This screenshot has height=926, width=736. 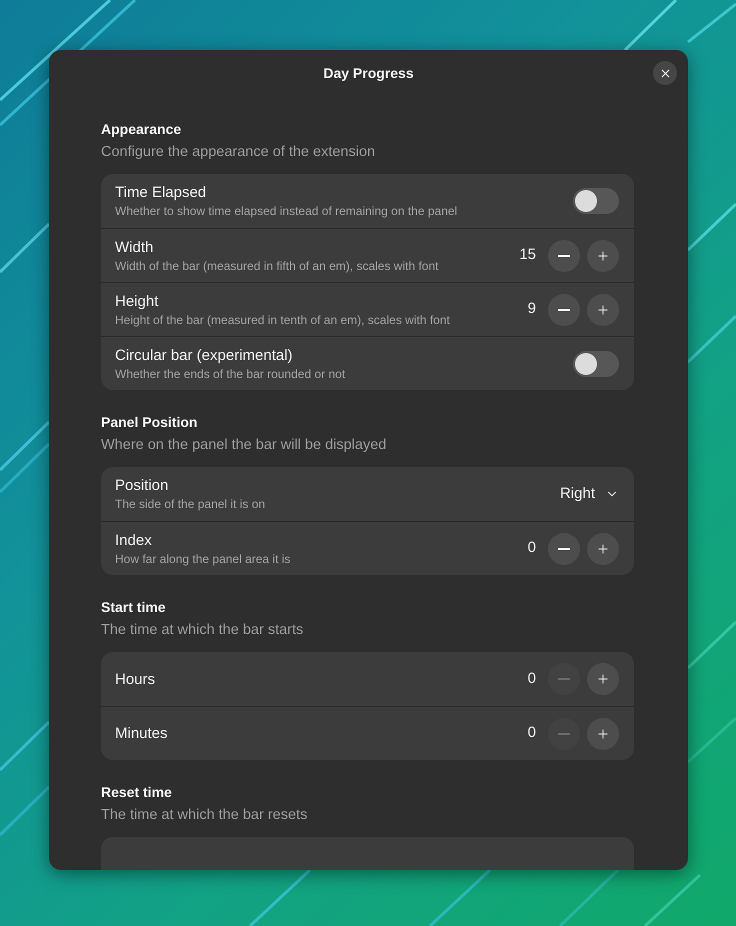 What do you see at coordinates (134, 540) in the screenshot?
I see `row-title: Index` at bounding box center [134, 540].